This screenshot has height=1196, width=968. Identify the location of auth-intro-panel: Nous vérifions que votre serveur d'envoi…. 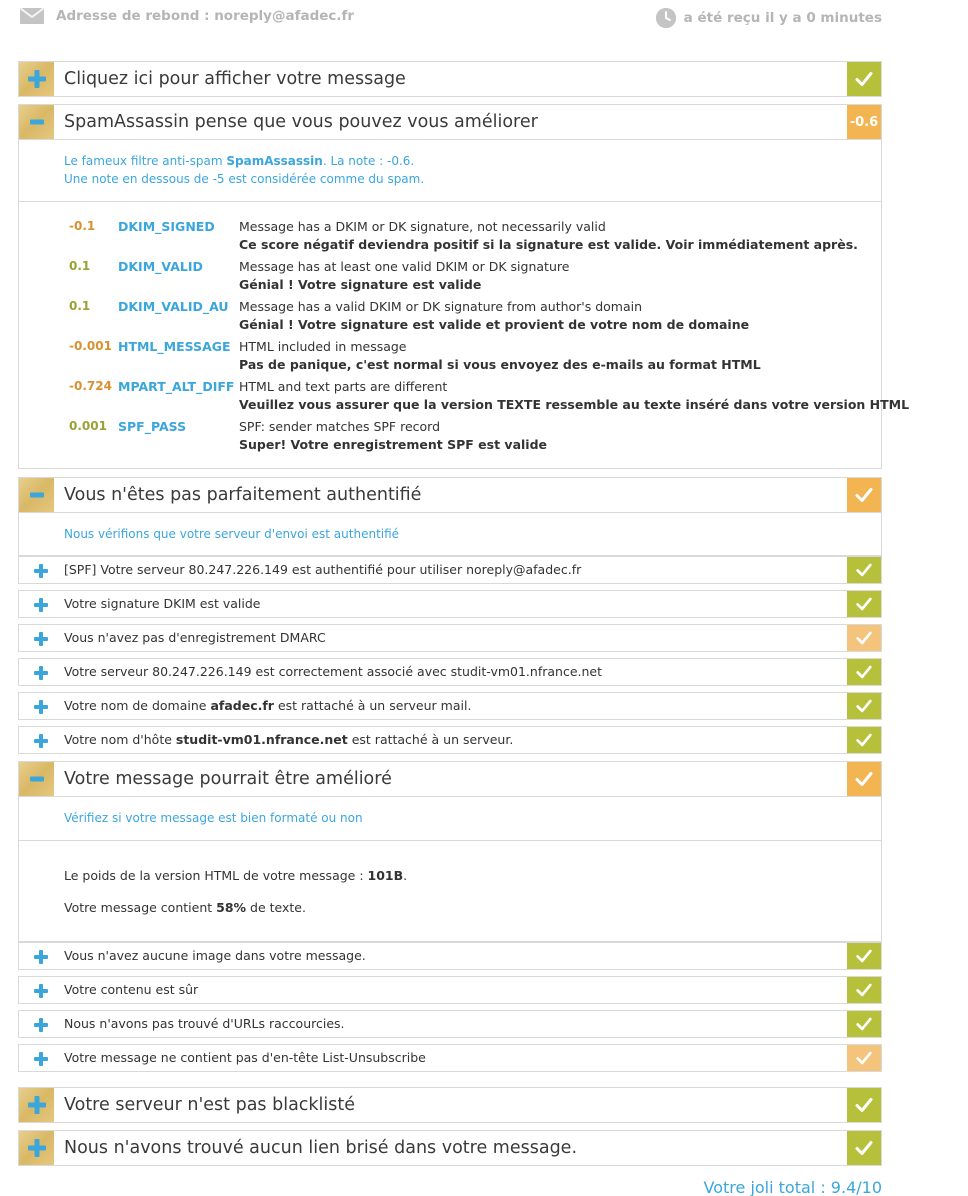
(450, 534).